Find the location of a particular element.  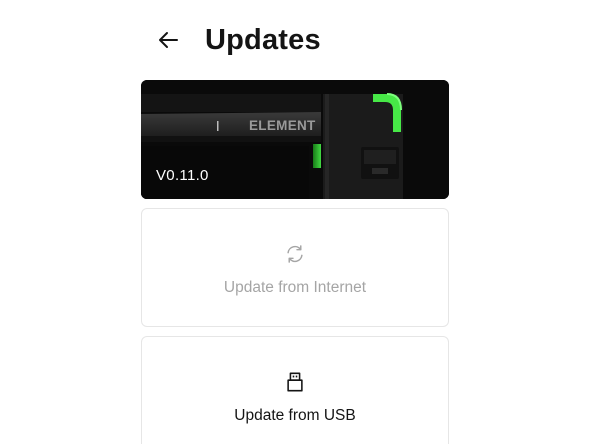

update-from-usb-button: Update from USB is located at coordinates (295, 390).